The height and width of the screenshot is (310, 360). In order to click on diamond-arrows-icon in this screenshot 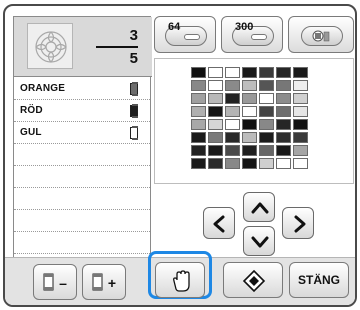, I will do `click(254, 281)`.